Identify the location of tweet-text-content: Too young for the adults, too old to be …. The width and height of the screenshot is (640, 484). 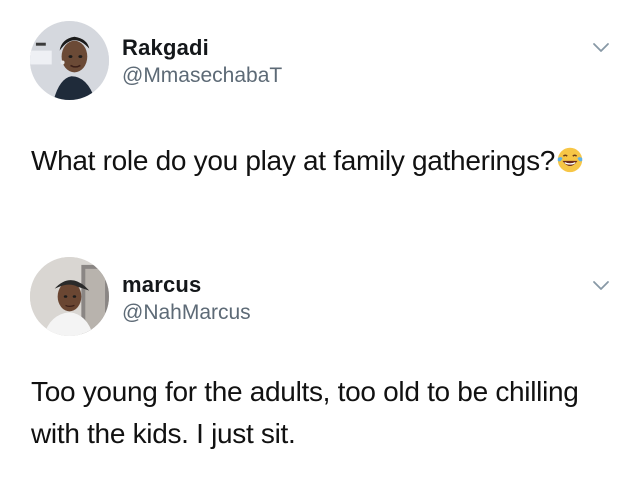
(305, 412).